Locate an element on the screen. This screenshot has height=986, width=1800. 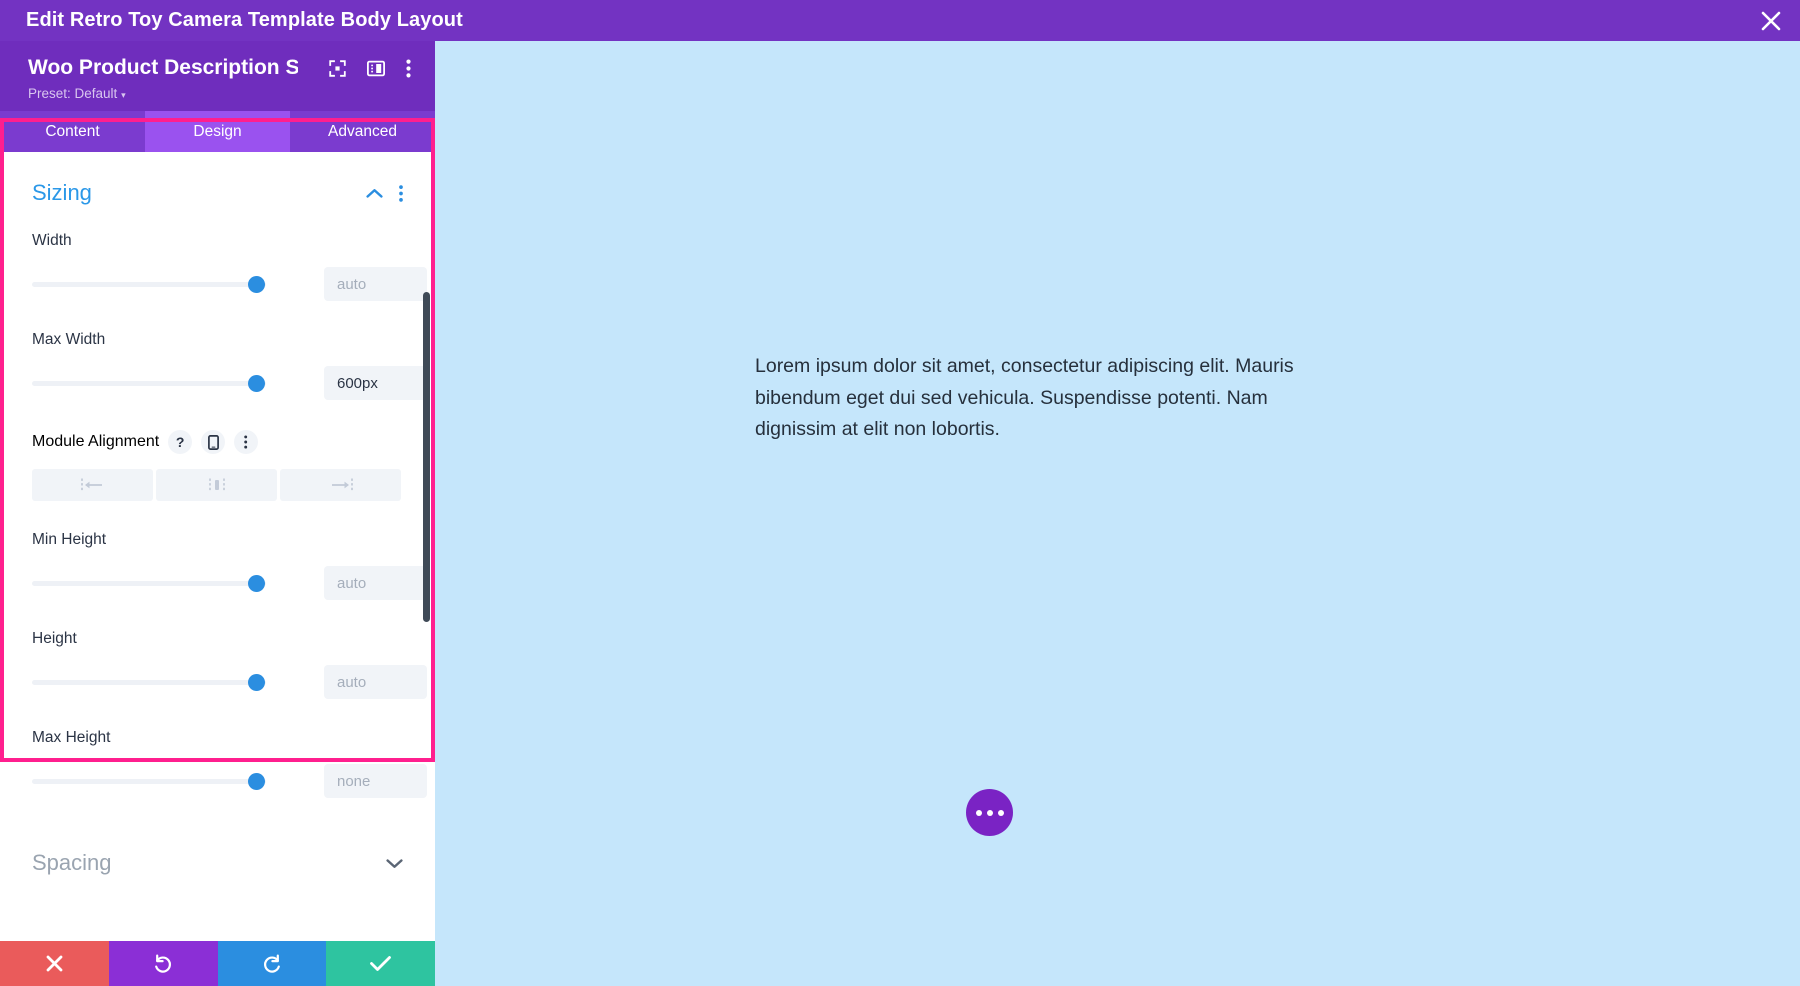
collapse-sizing-button is located at coordinates (374, 193).